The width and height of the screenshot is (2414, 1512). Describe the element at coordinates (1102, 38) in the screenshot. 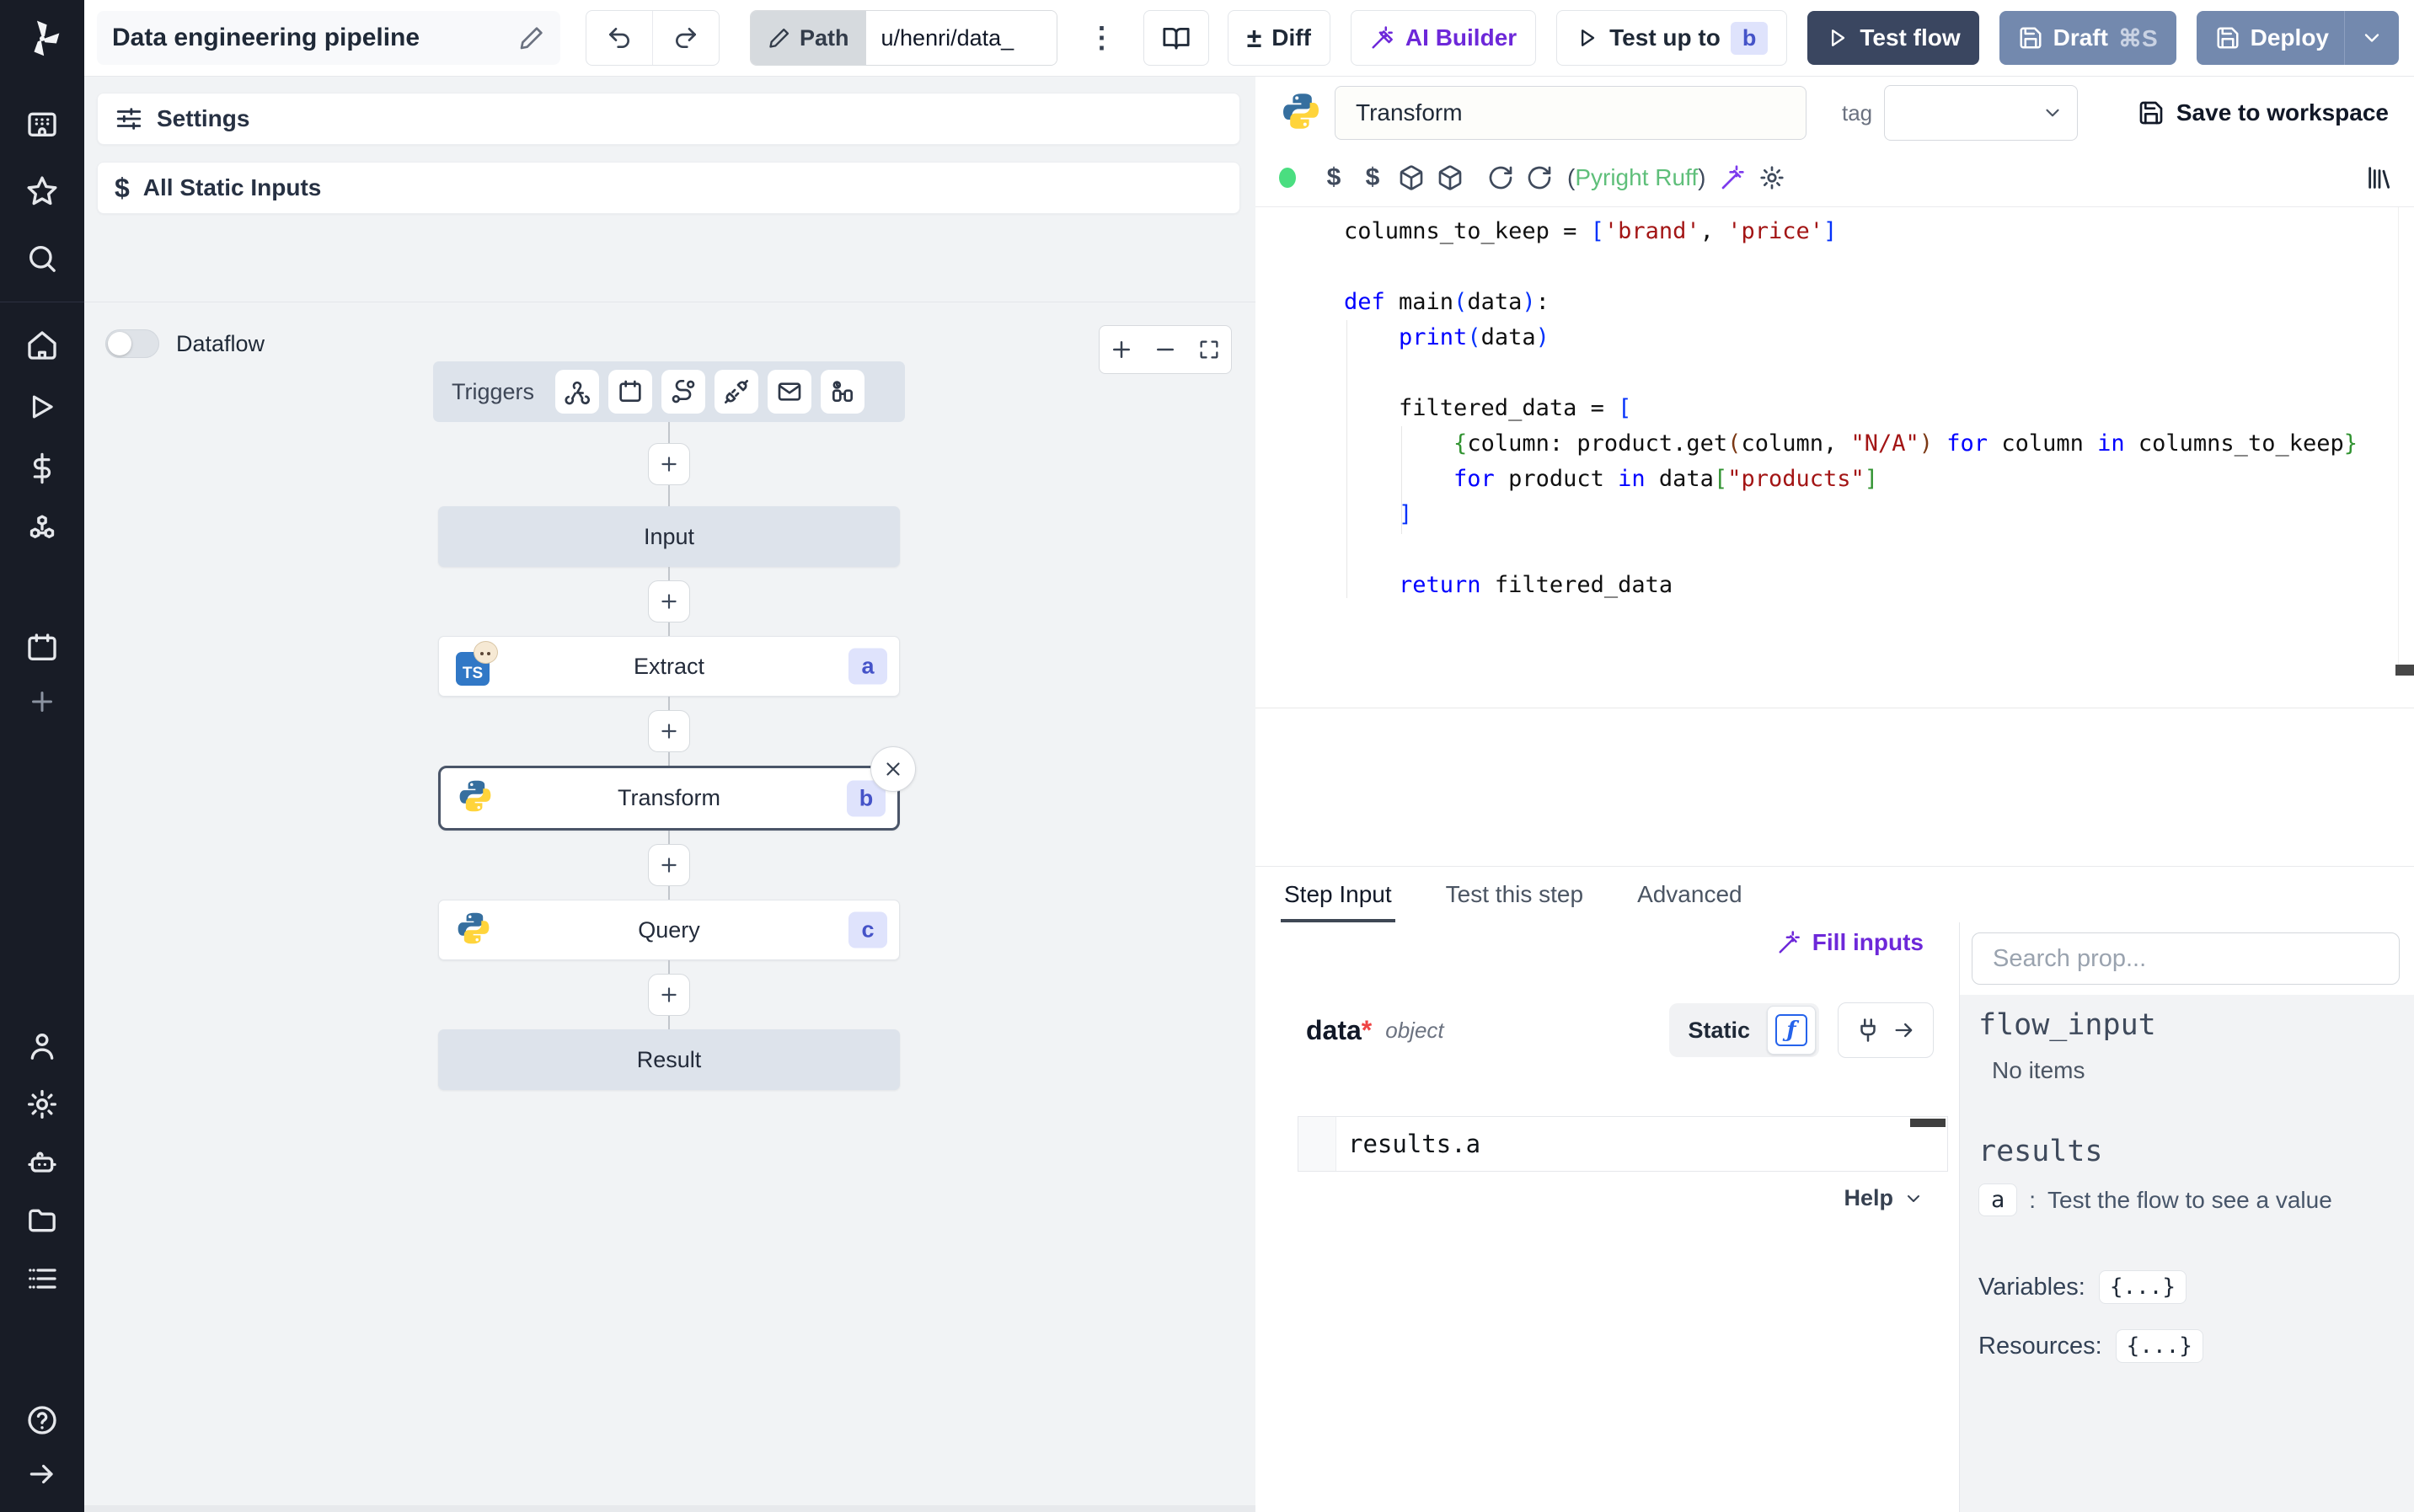

I see `more-menu-button: ⋮` at that location.